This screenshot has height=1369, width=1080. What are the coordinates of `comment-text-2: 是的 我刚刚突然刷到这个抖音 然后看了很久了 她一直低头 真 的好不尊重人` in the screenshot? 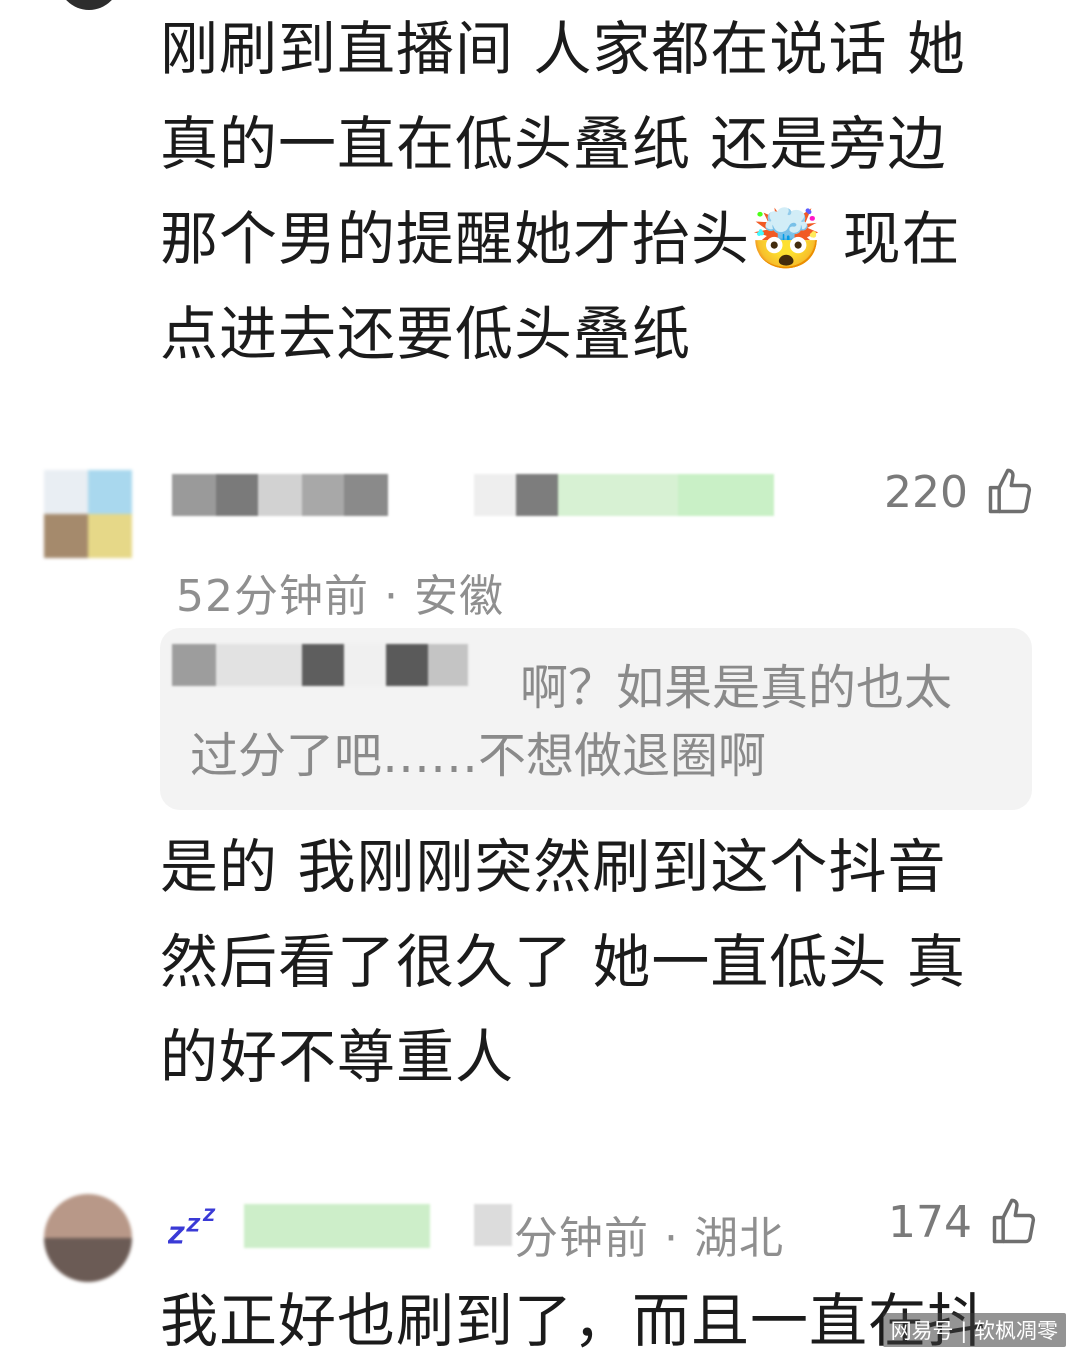 It's located at (563, 962).